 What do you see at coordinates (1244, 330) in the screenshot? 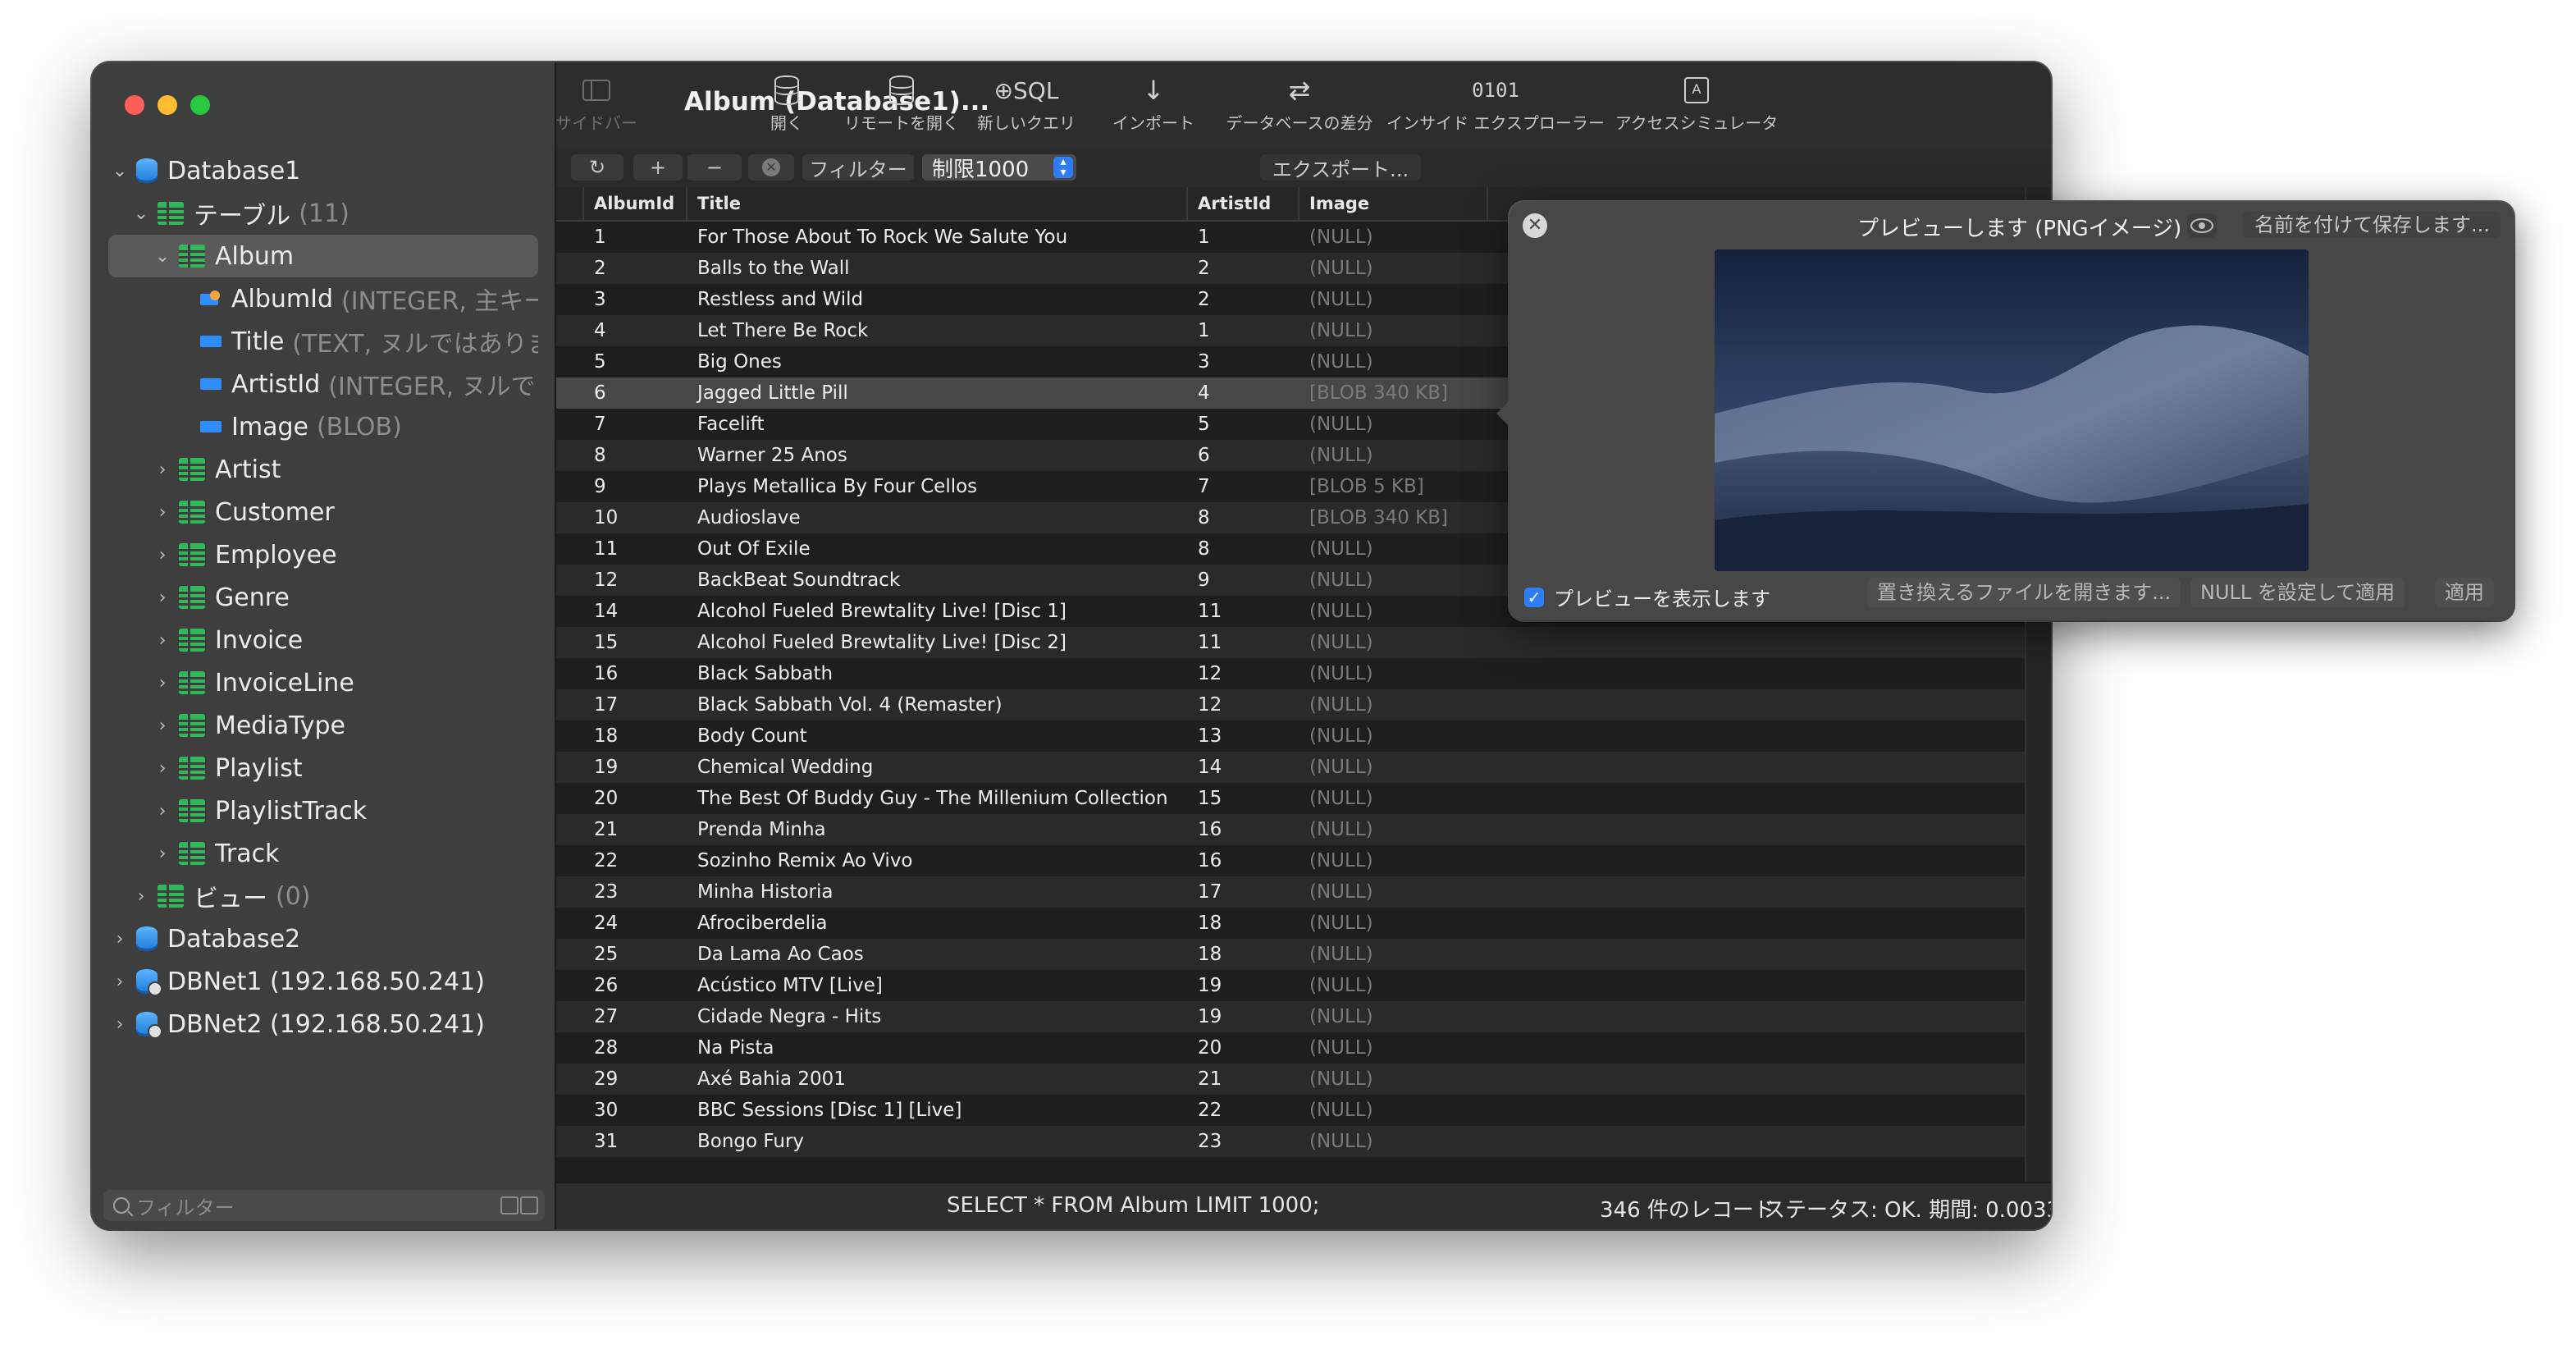
I see `table-cell: 1` at bounding box center [1244, 330].